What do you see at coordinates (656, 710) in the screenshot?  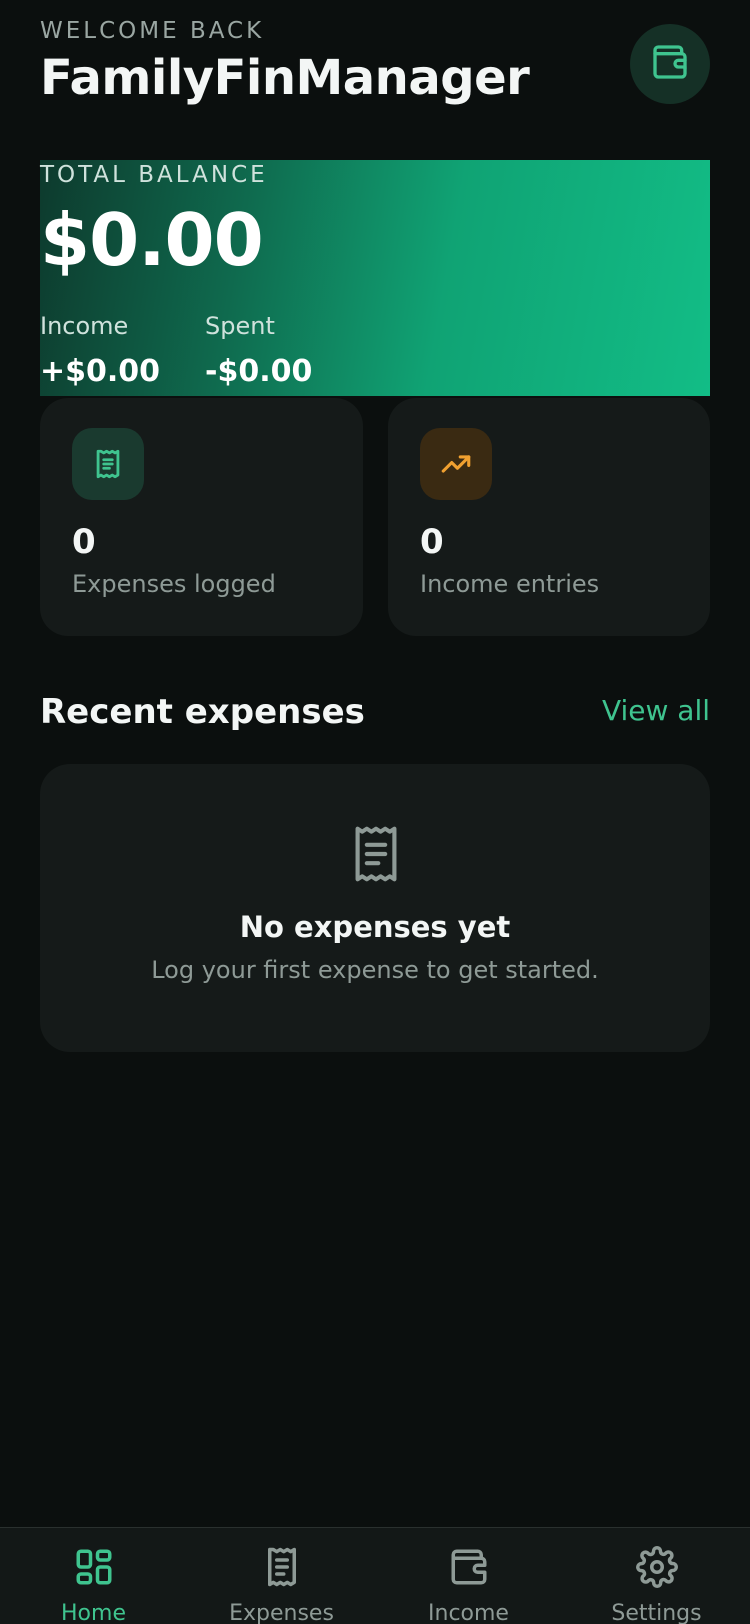 I see `view-all-link: View all` at bounding box center [656, 710].